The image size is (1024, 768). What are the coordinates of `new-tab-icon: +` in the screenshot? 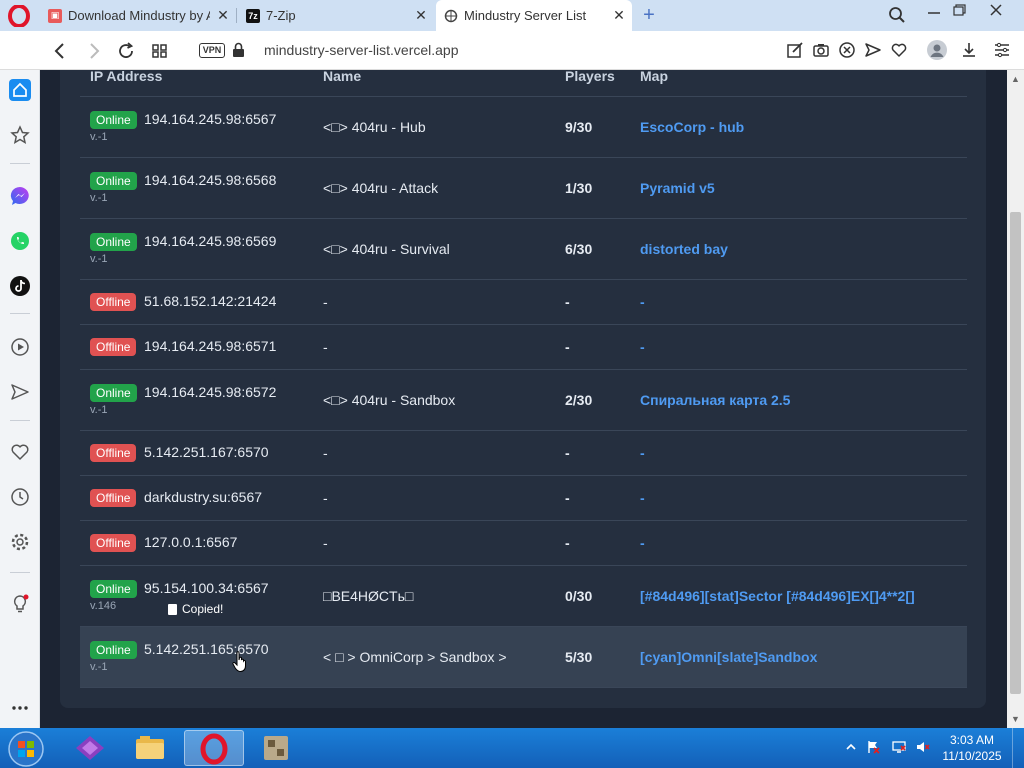 It's located at (649, 15).